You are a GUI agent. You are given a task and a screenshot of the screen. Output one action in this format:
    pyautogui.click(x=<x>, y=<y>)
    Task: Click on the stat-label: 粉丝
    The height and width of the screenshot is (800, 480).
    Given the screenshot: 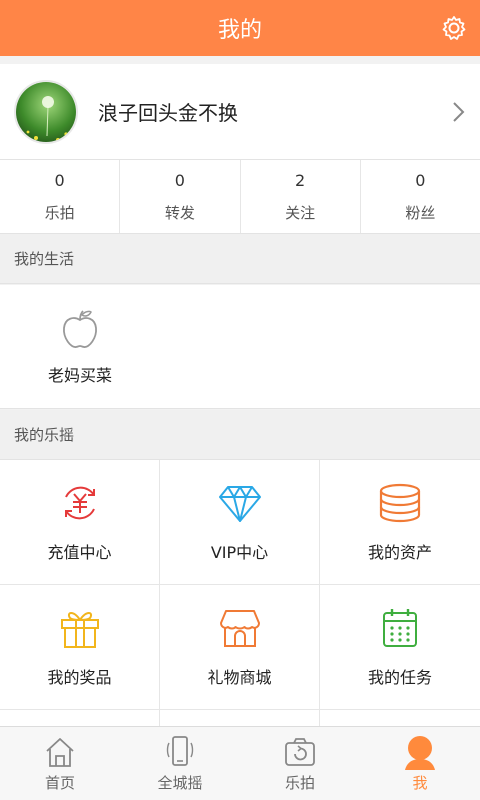 What is the action you would take?
    pyautogui.click(x=420, y=212)
    